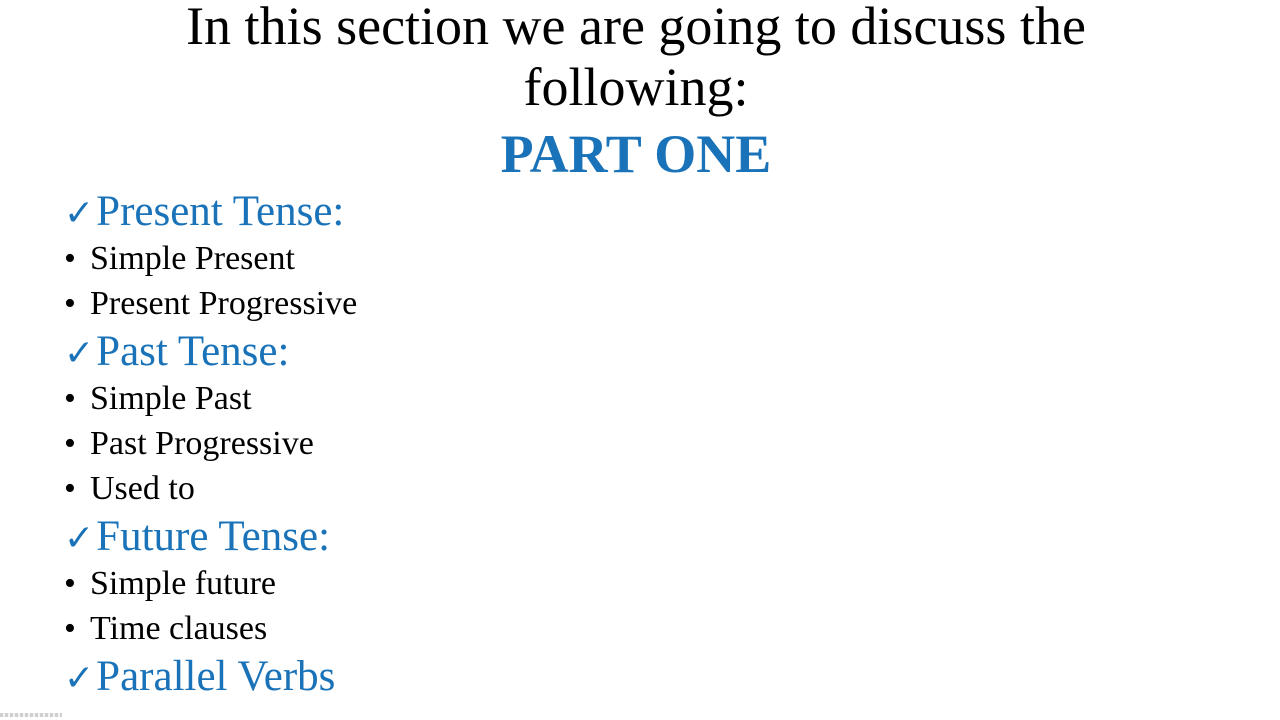 Image resolution: width=1280 pixels, height=720 pixels. I want to click on section-heading-present: ✓Present Tense:, so click(210, 211).